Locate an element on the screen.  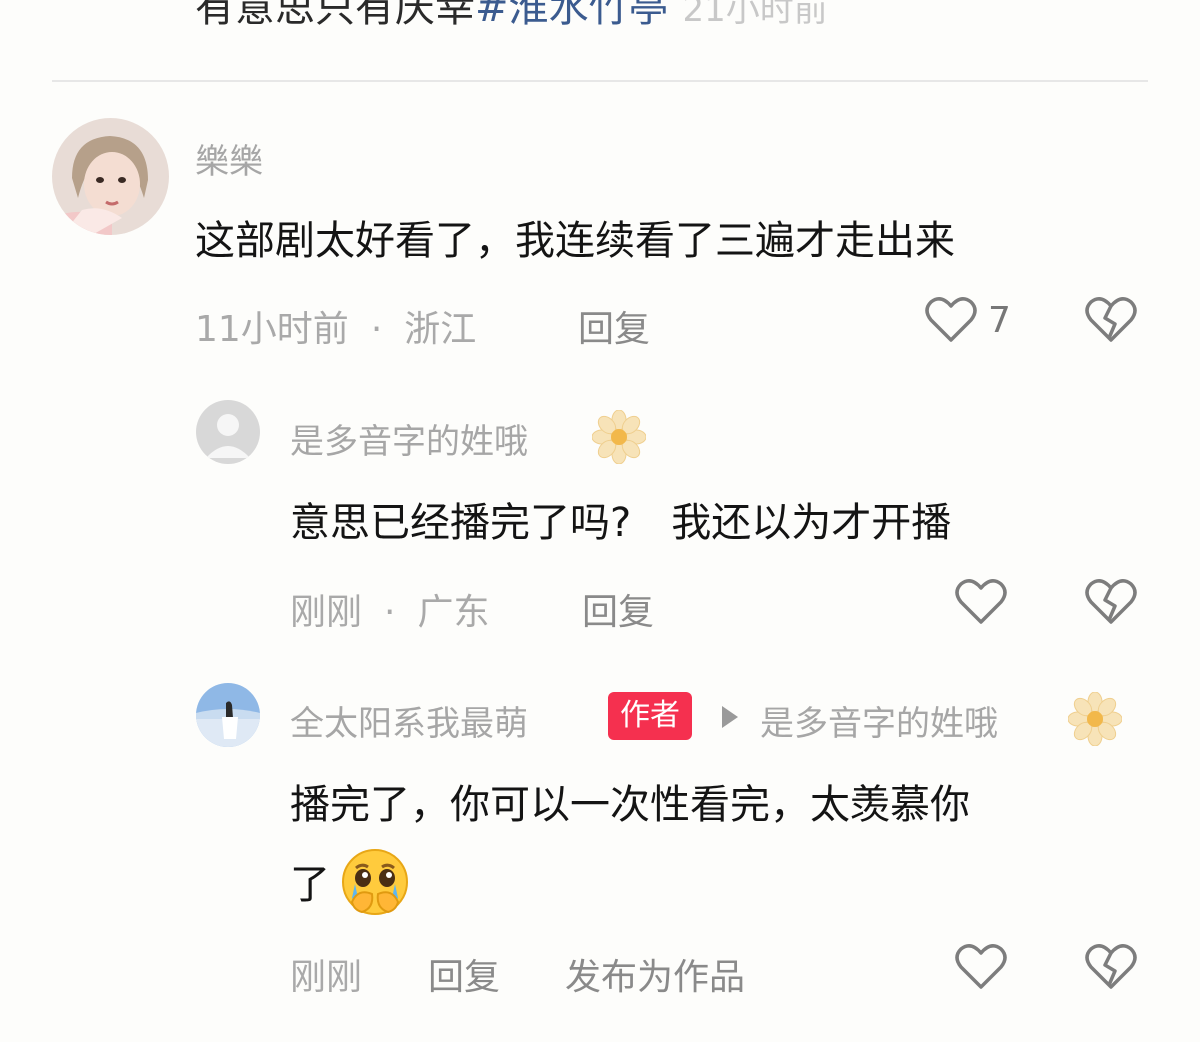
avatar-default is located at coordinates (228, 432).